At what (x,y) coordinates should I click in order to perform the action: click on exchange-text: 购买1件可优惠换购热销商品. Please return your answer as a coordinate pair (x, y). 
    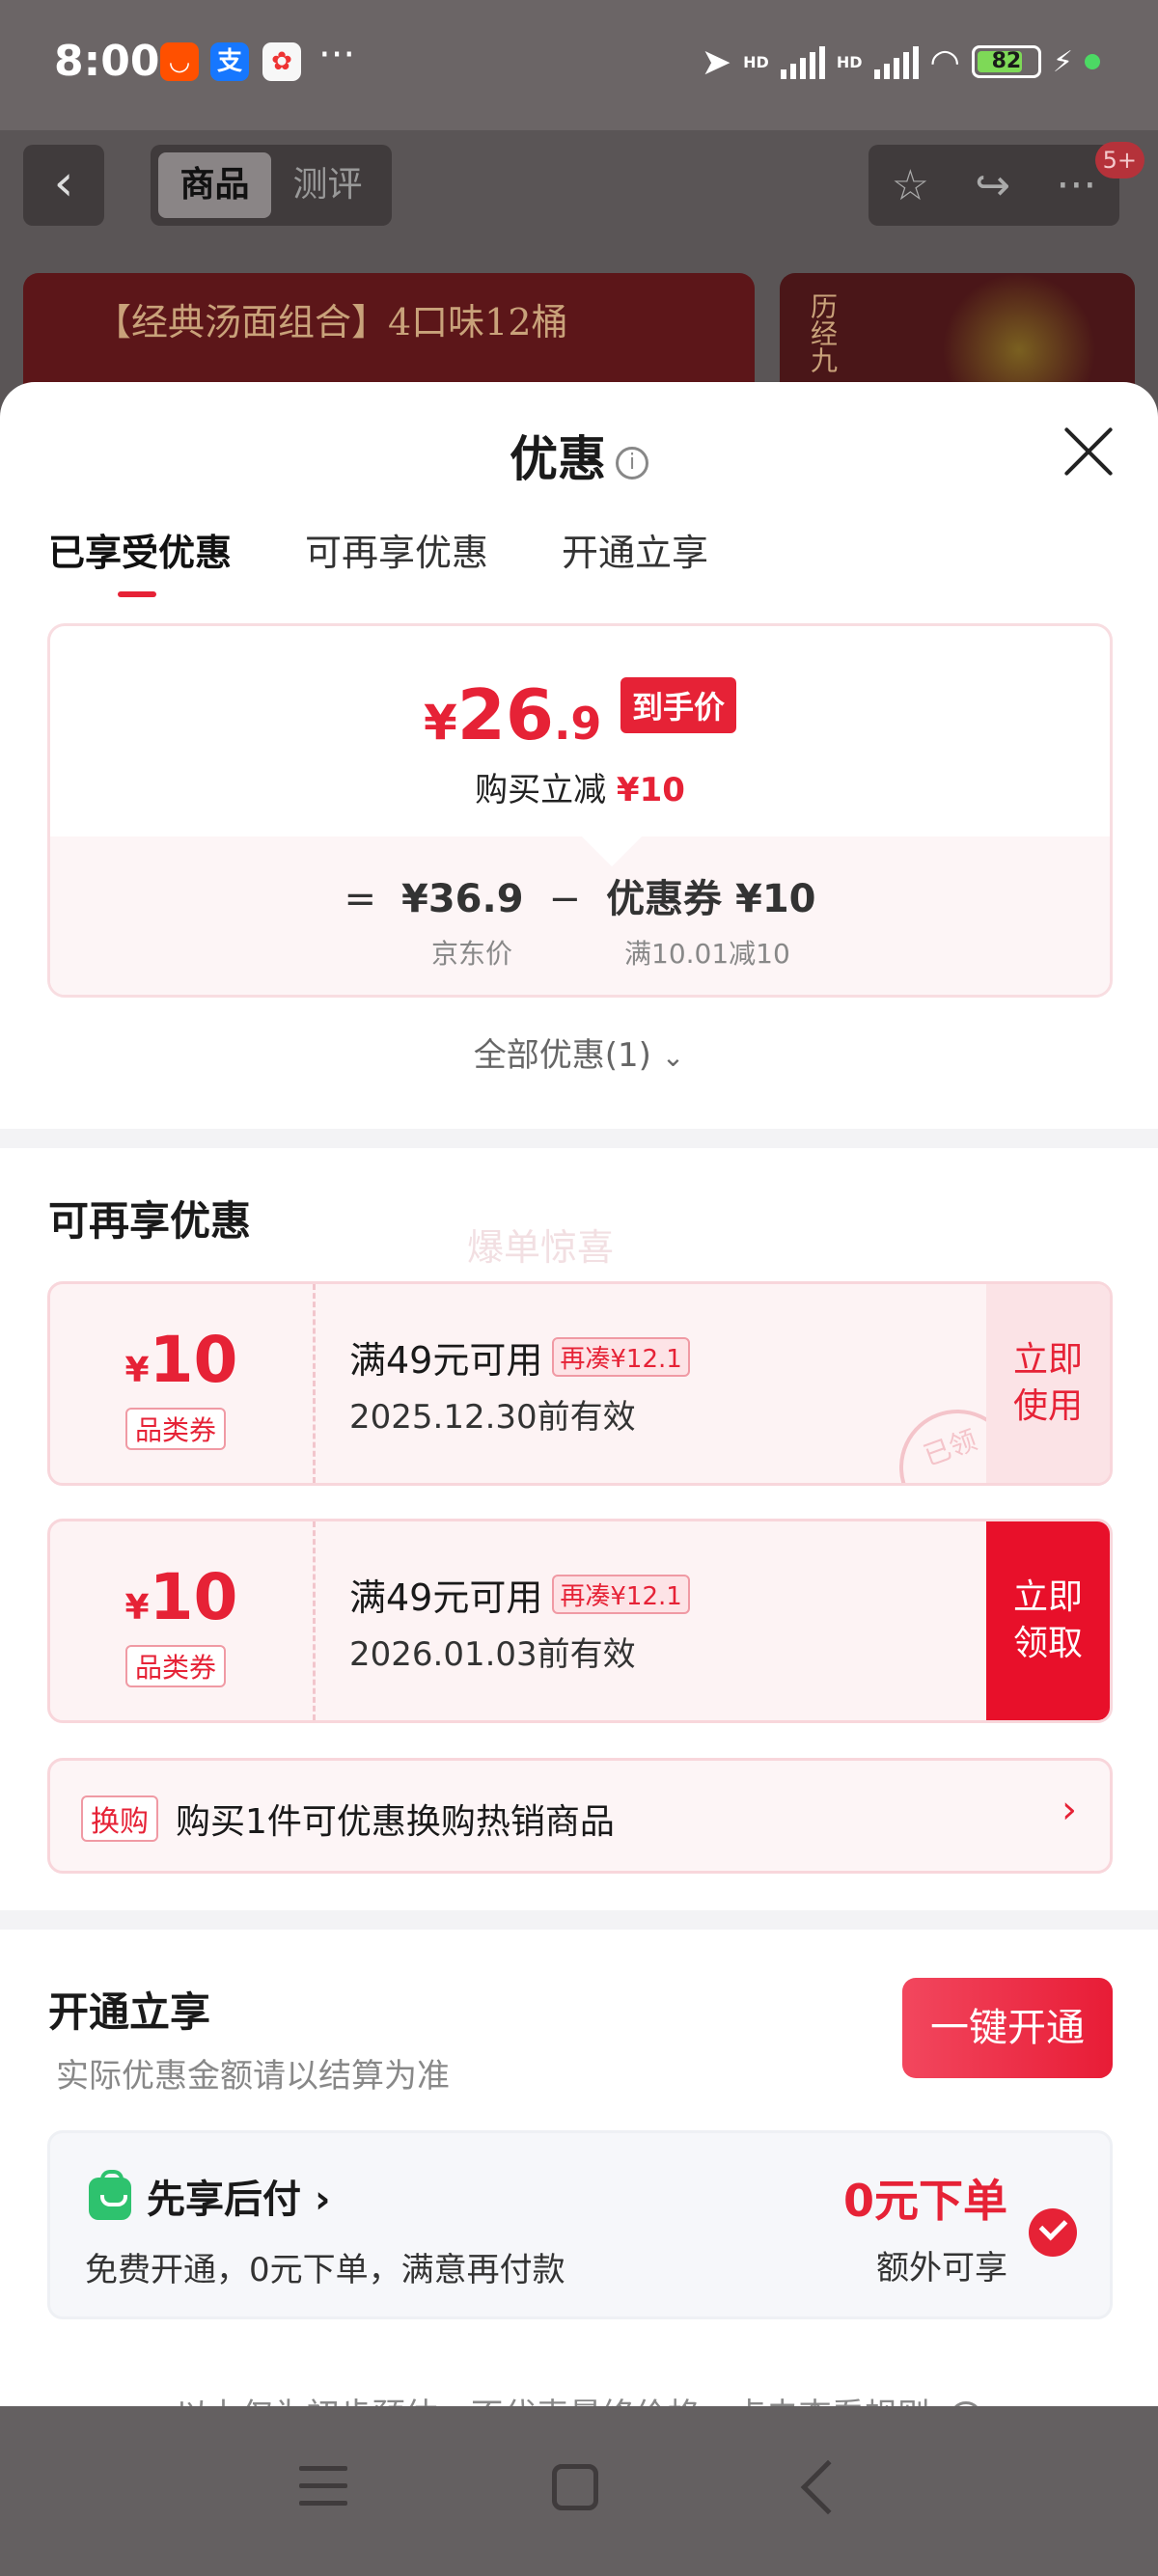
    Looking at the image, I should click on (395, 1822).